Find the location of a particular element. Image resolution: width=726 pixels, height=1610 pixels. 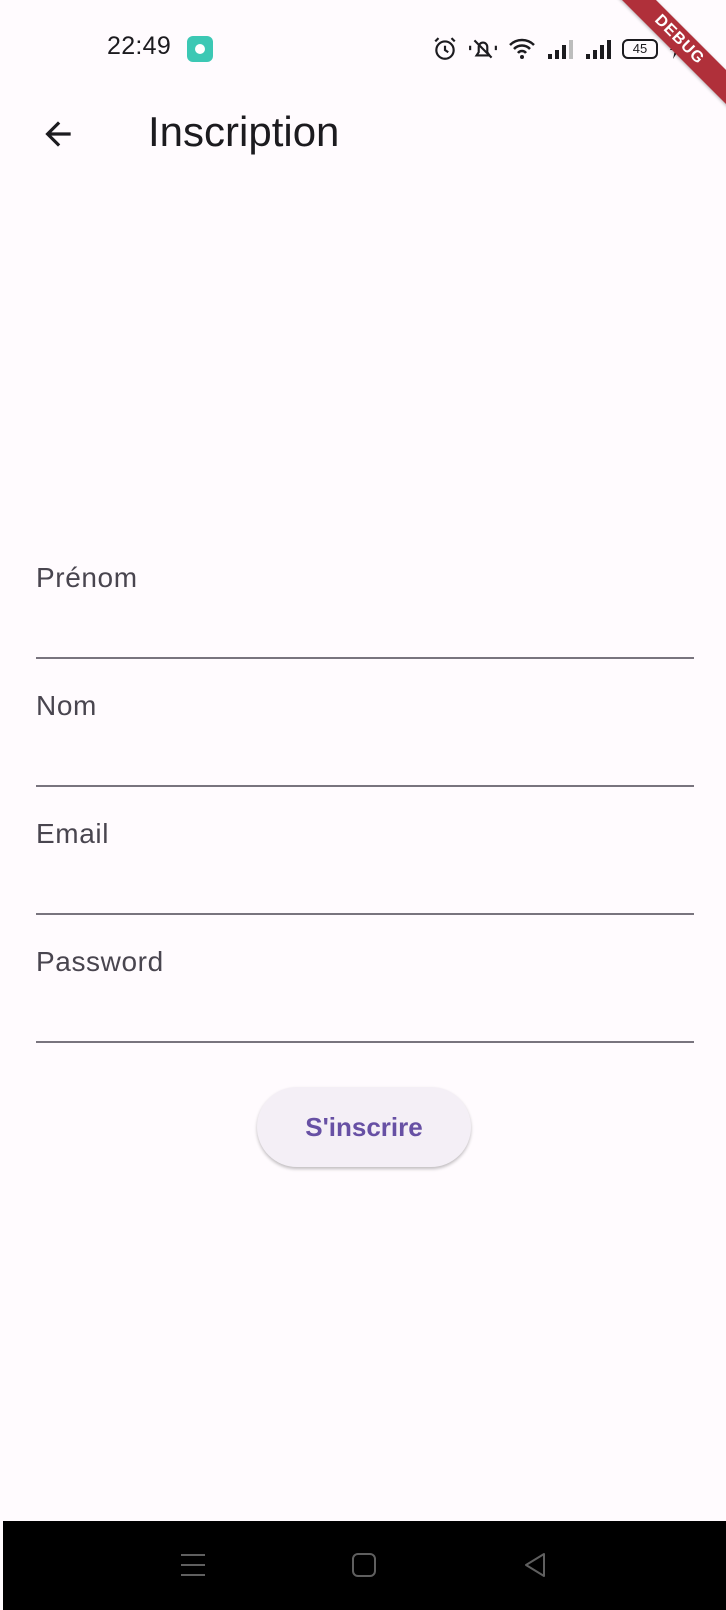

last-name-label: Nom is located at coordinates (66, 705).